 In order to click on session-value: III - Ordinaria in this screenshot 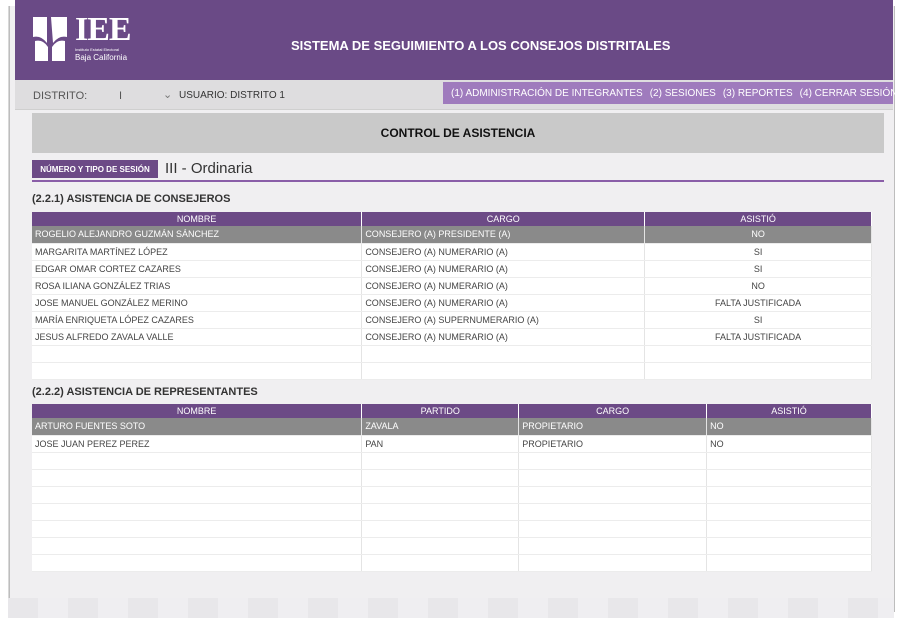, I will do `click(209, 168)`.